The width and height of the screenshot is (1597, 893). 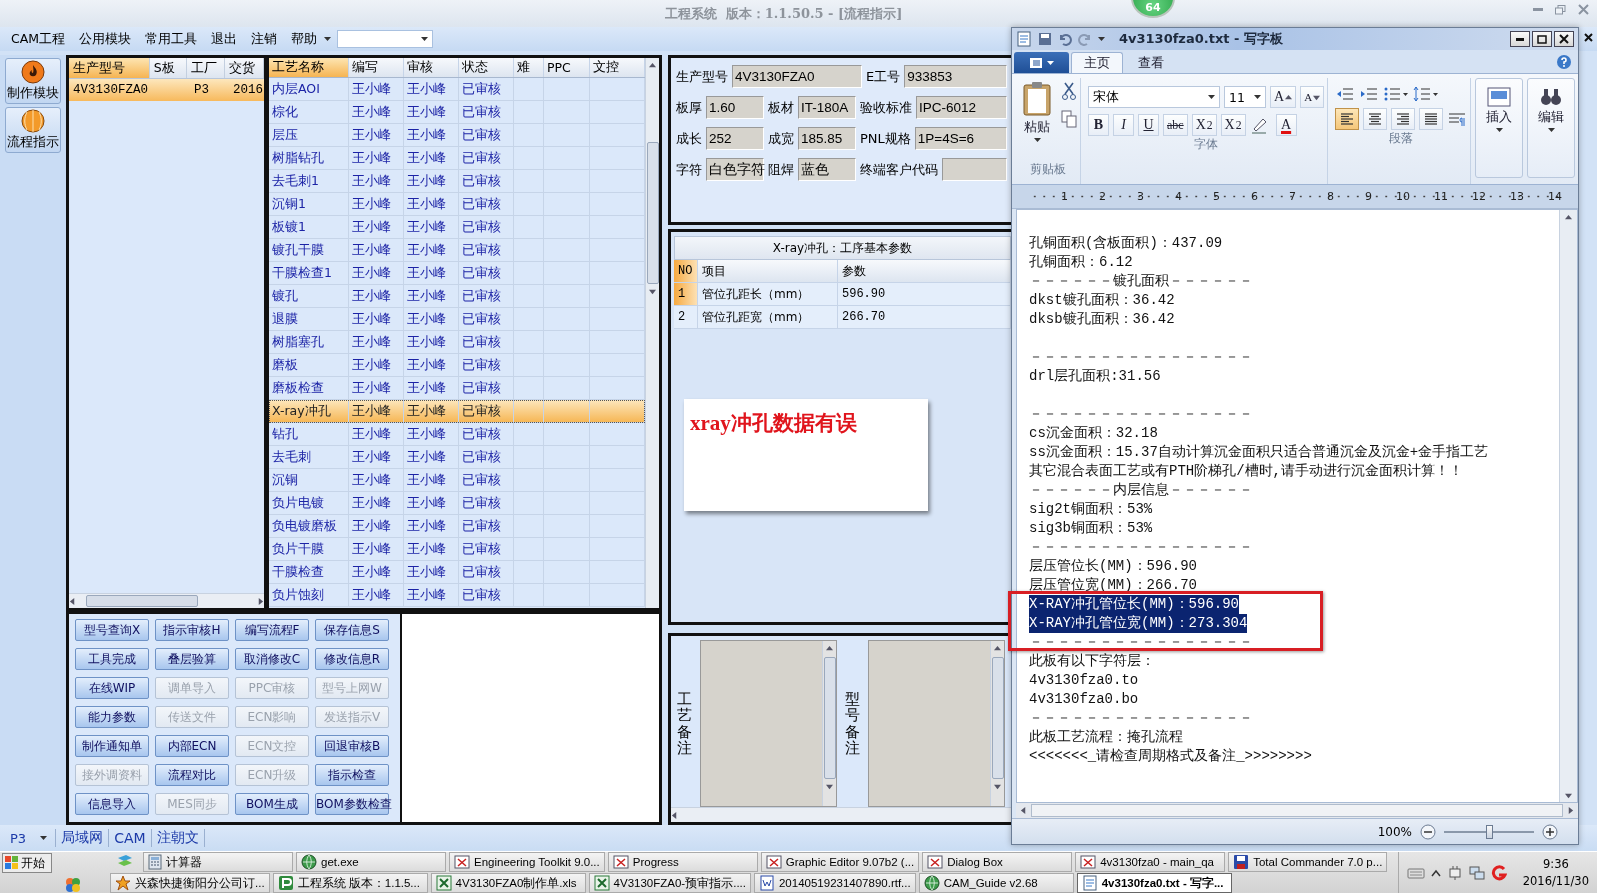 I want to click on font-size-field: 11, so click(x=1245, y=97).